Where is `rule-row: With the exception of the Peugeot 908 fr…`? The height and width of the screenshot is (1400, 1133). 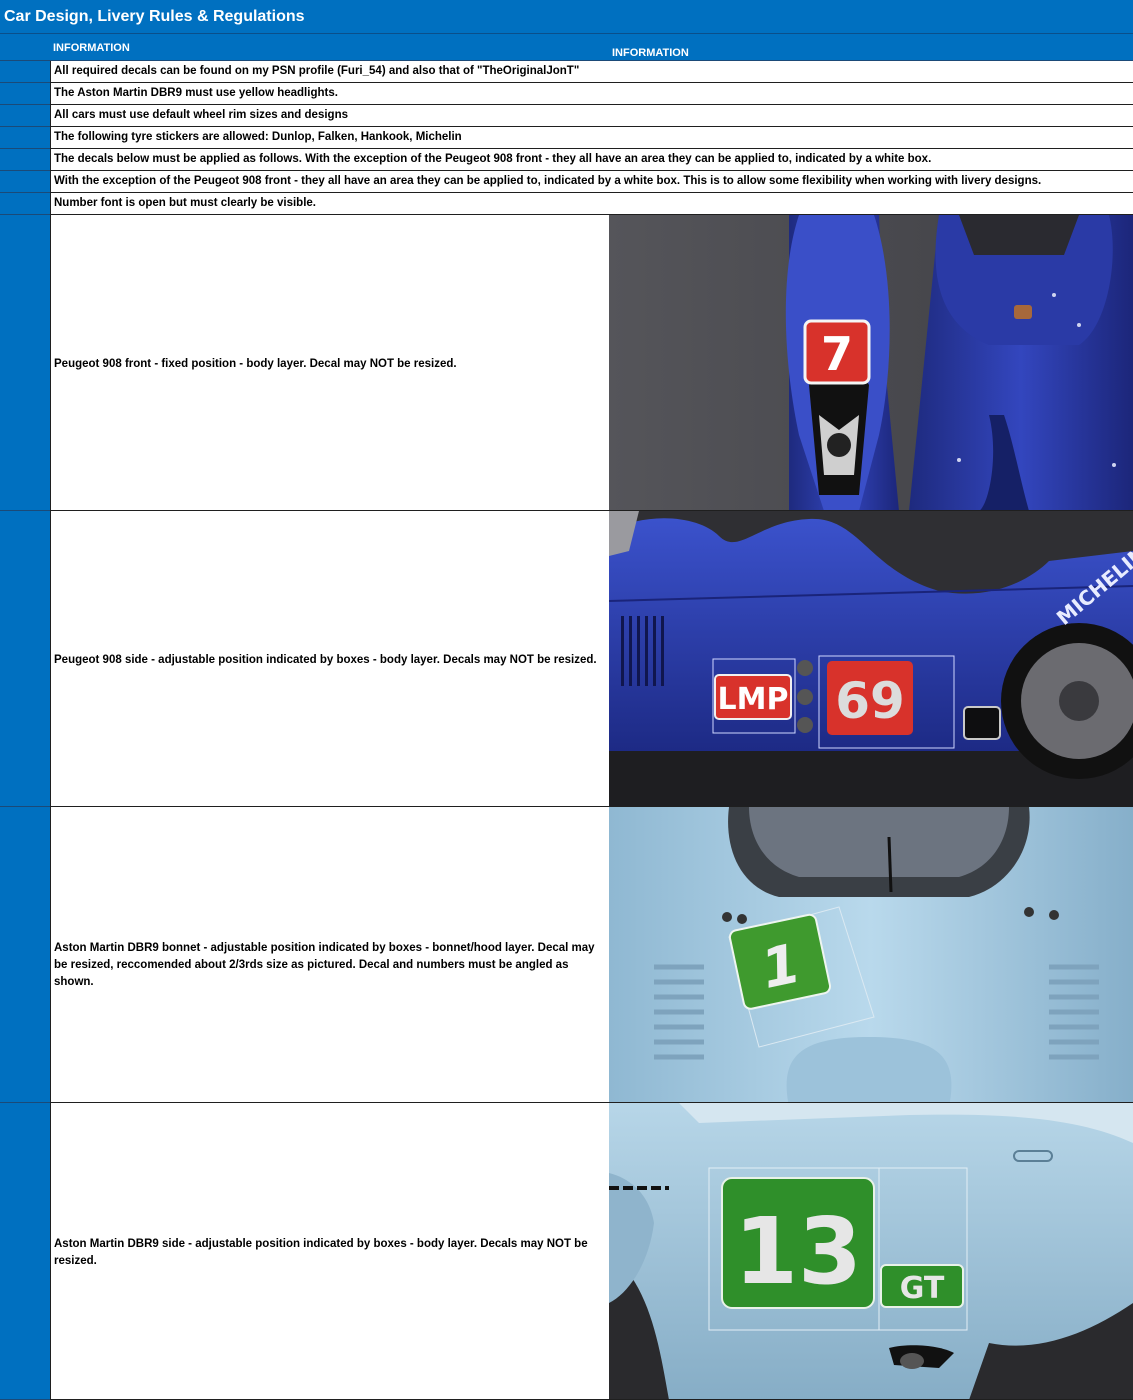 rule-row: With the exception of the Peugeot 908 fr… is located at coordinates (591, 182).